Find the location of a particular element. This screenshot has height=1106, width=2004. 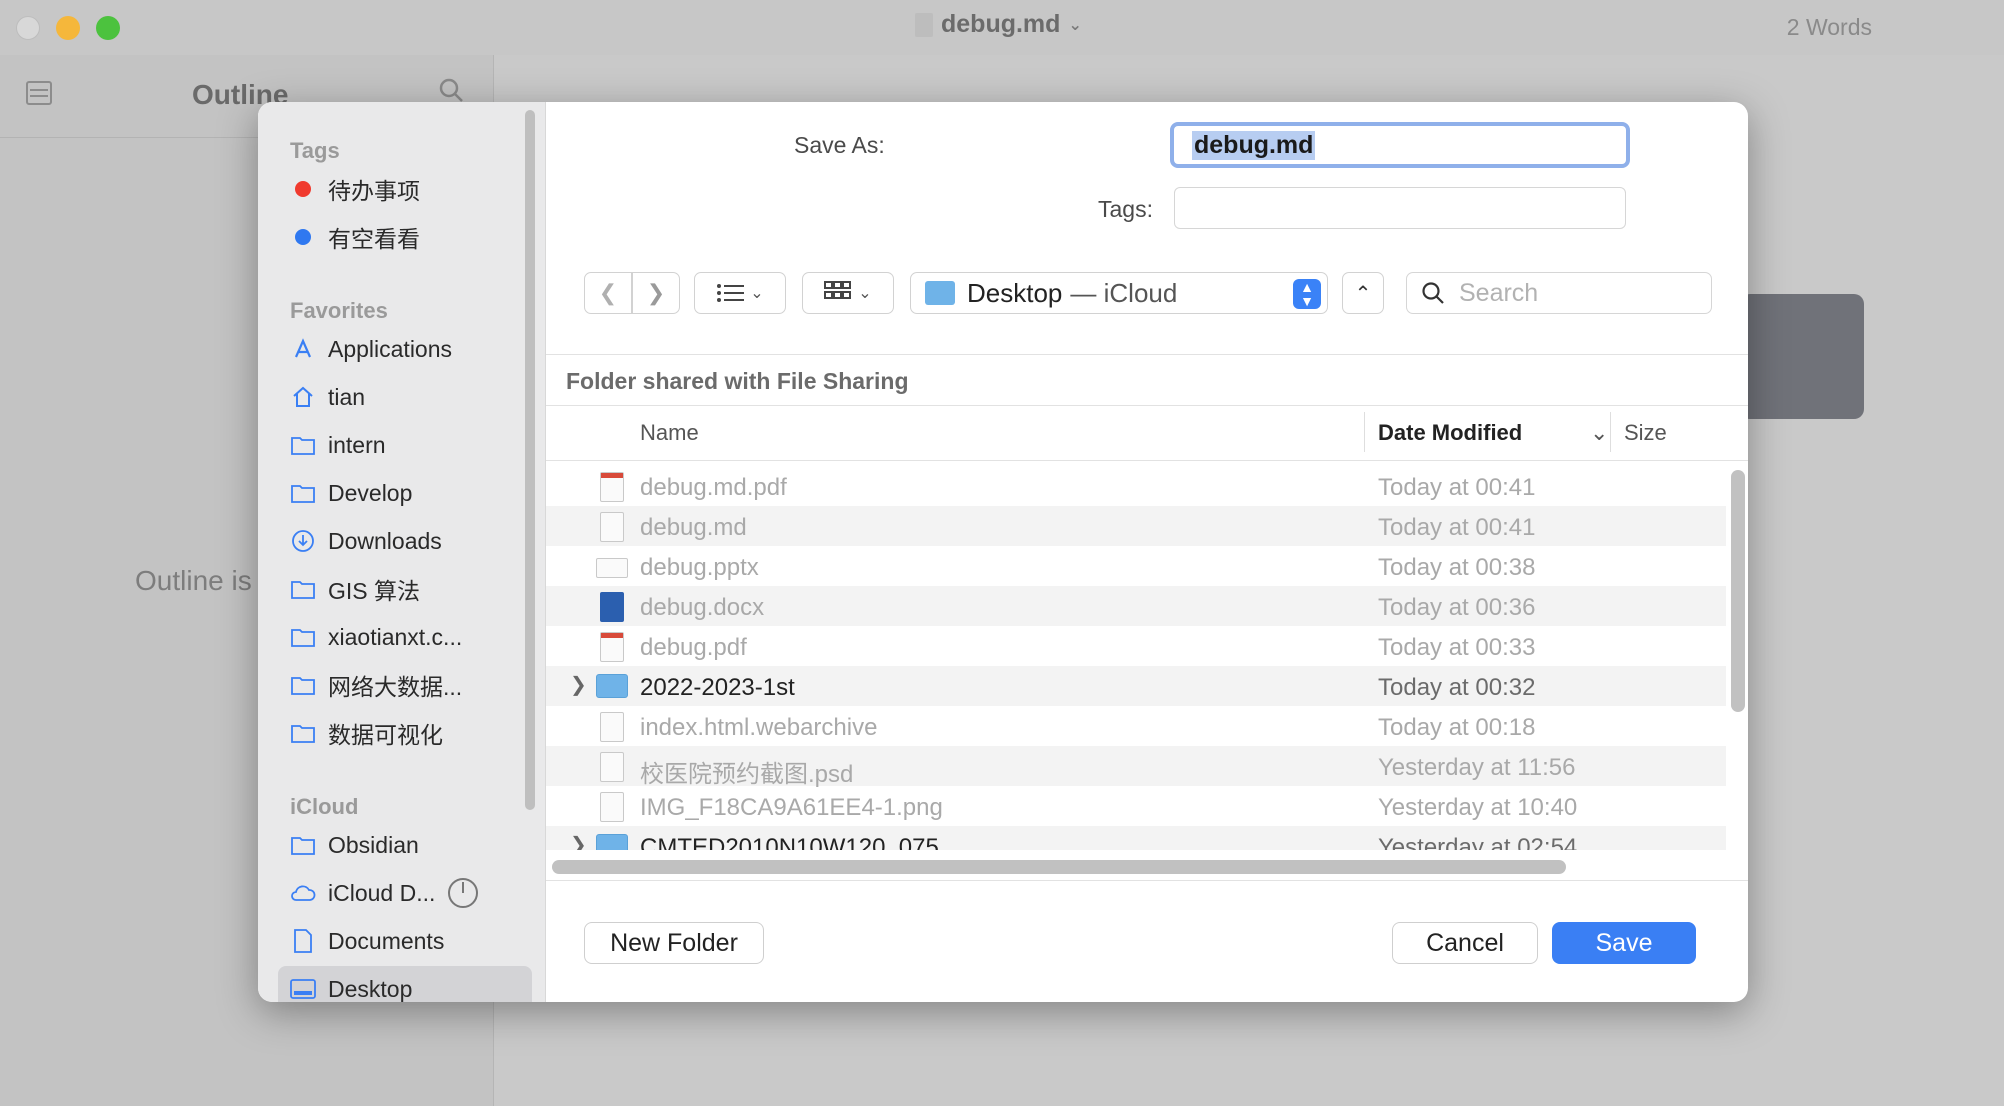

file-list-vertical-scrollbar is located at coordinates (1738, 591).